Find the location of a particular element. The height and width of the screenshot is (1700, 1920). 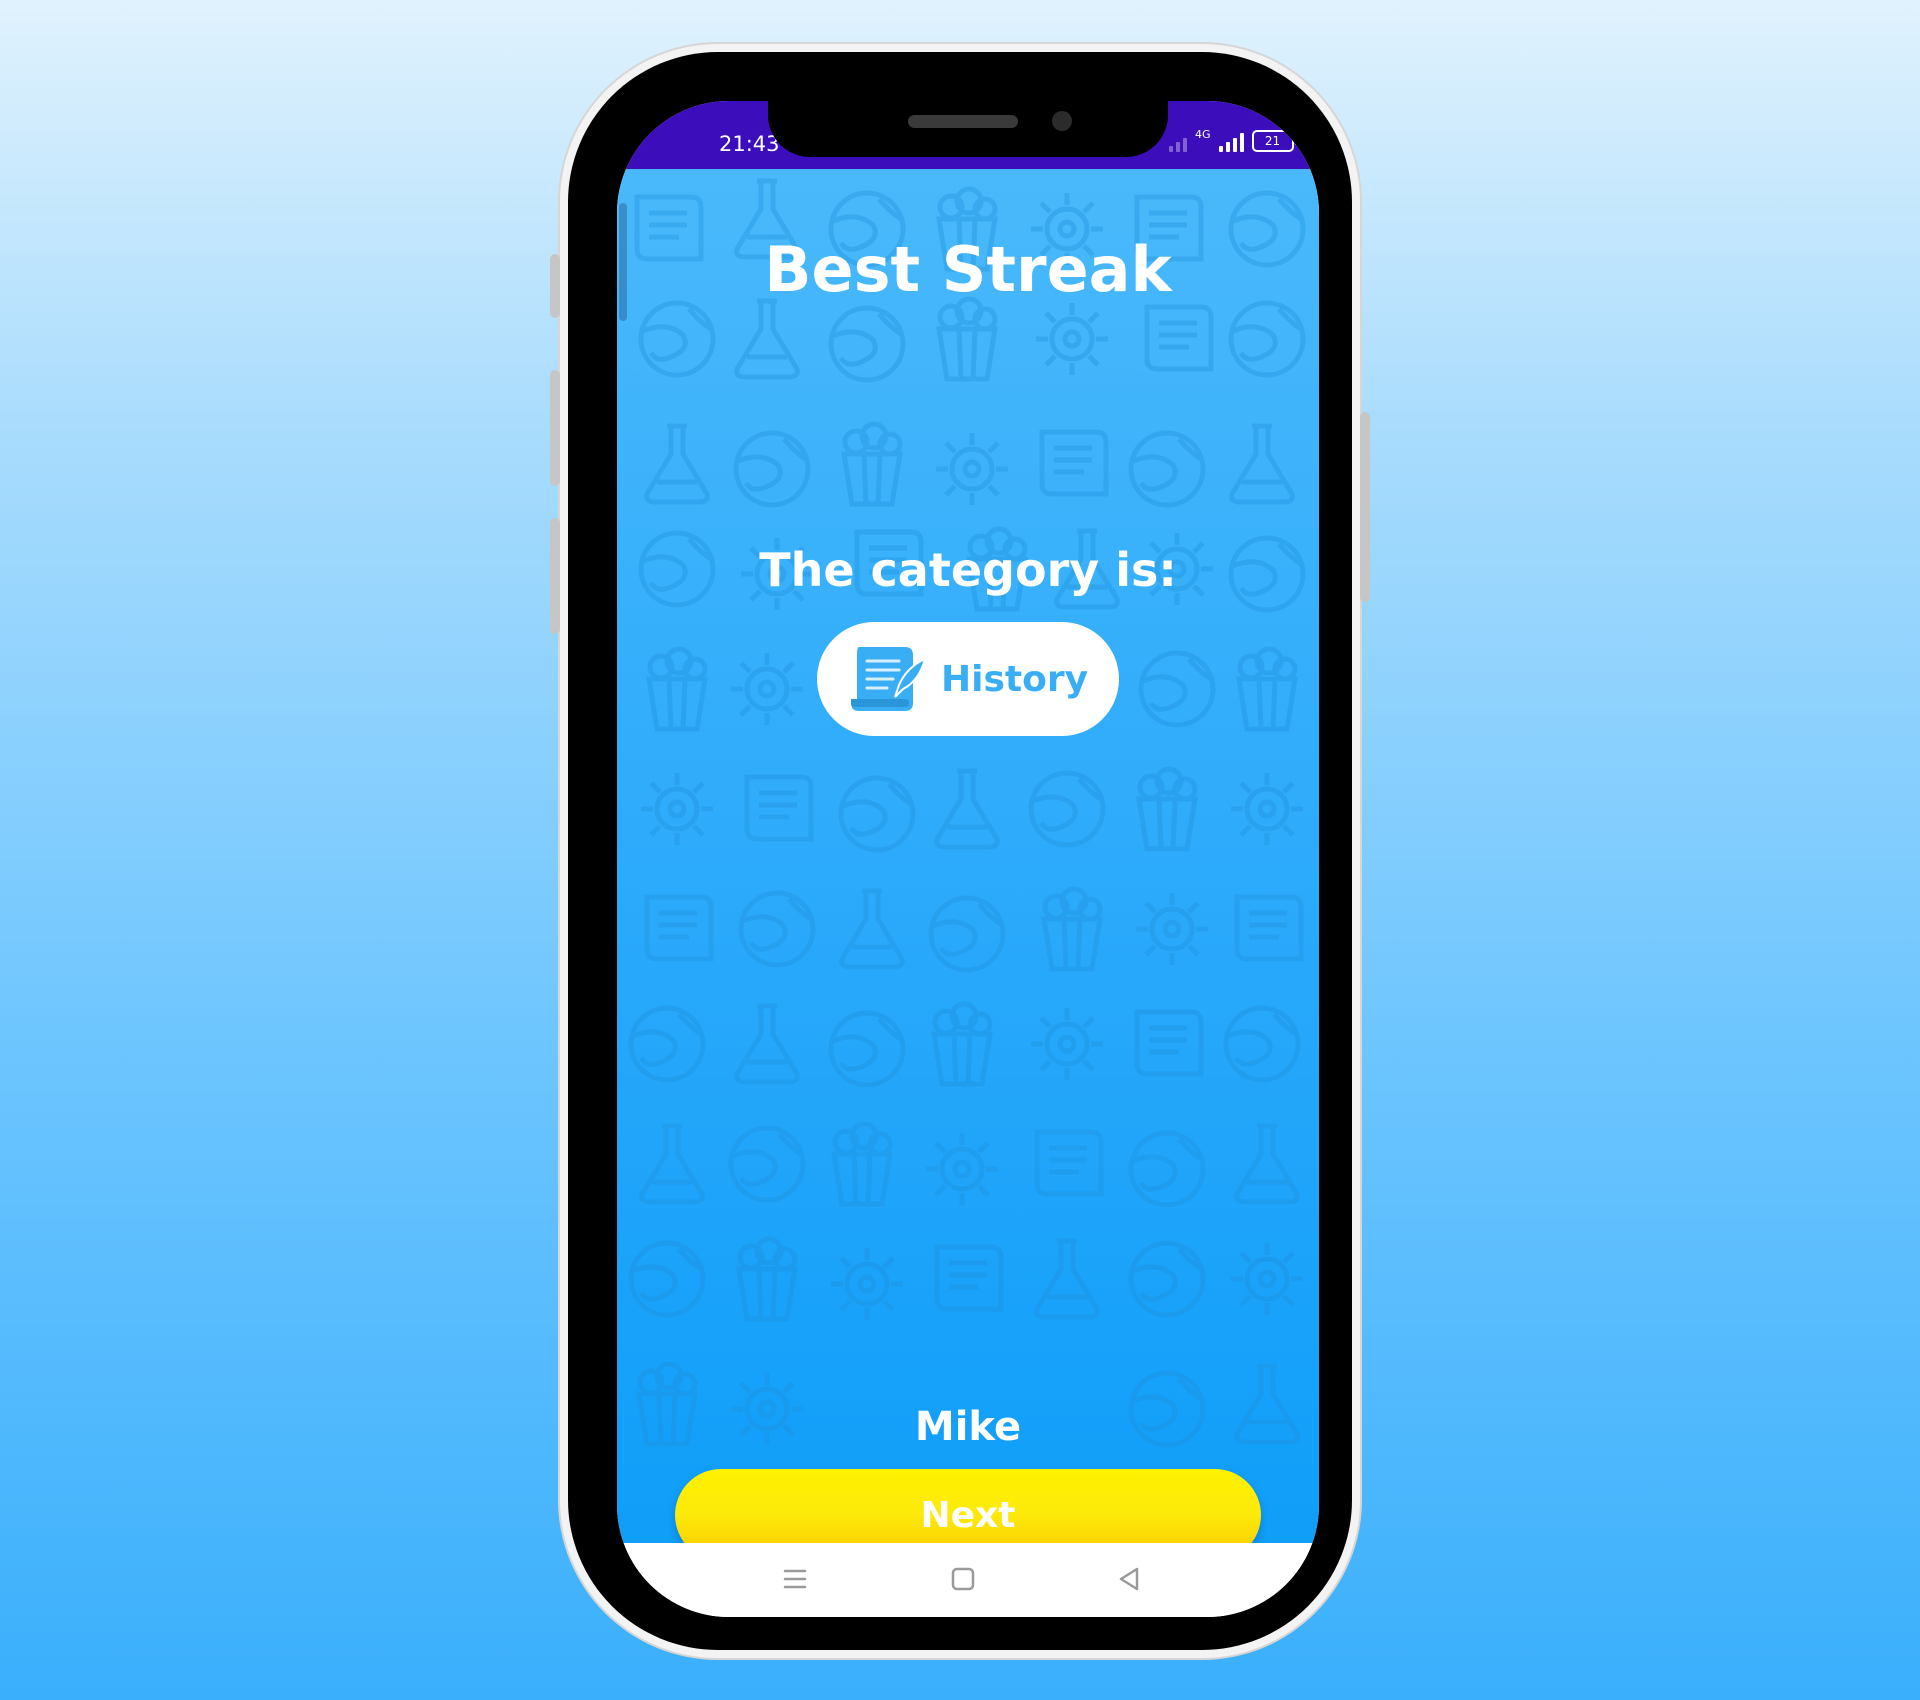

back-button is located at coordinates (1129, 1579).